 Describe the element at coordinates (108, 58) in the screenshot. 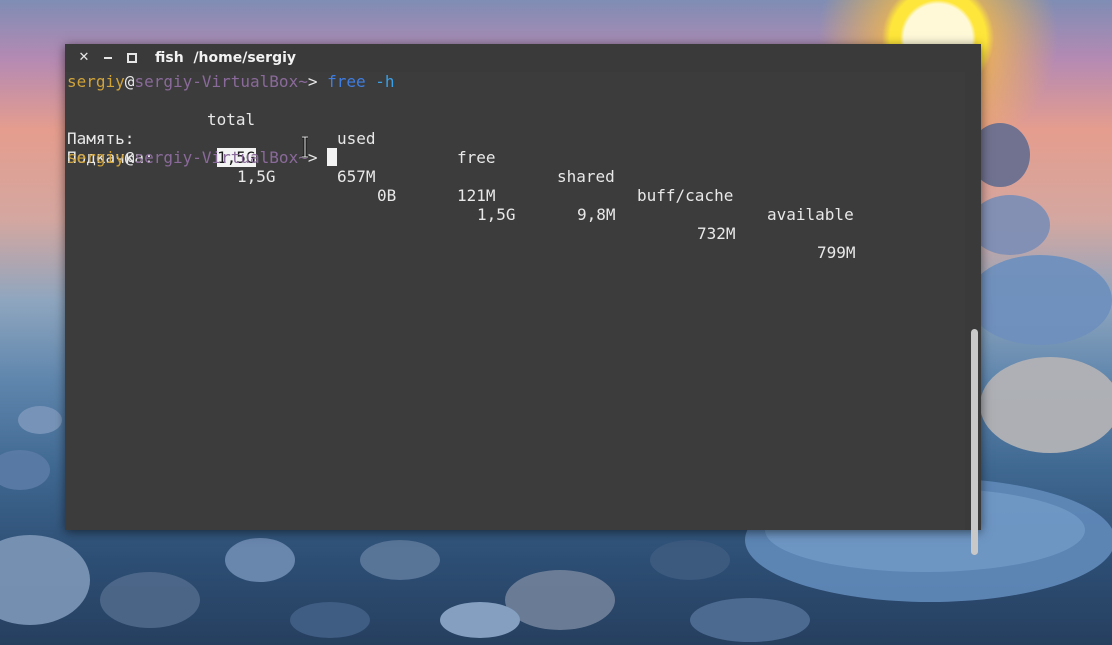

I see `minimize-icon` at that location.